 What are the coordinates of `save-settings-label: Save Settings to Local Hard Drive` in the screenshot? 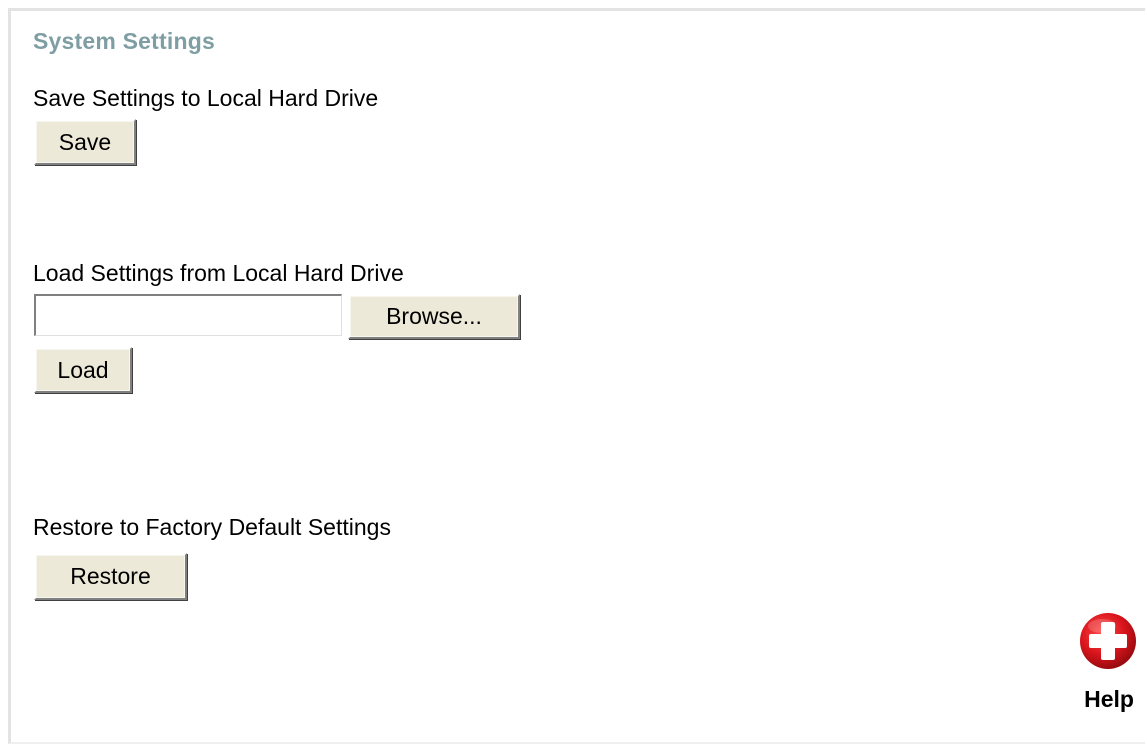 It's located at (206, 98).